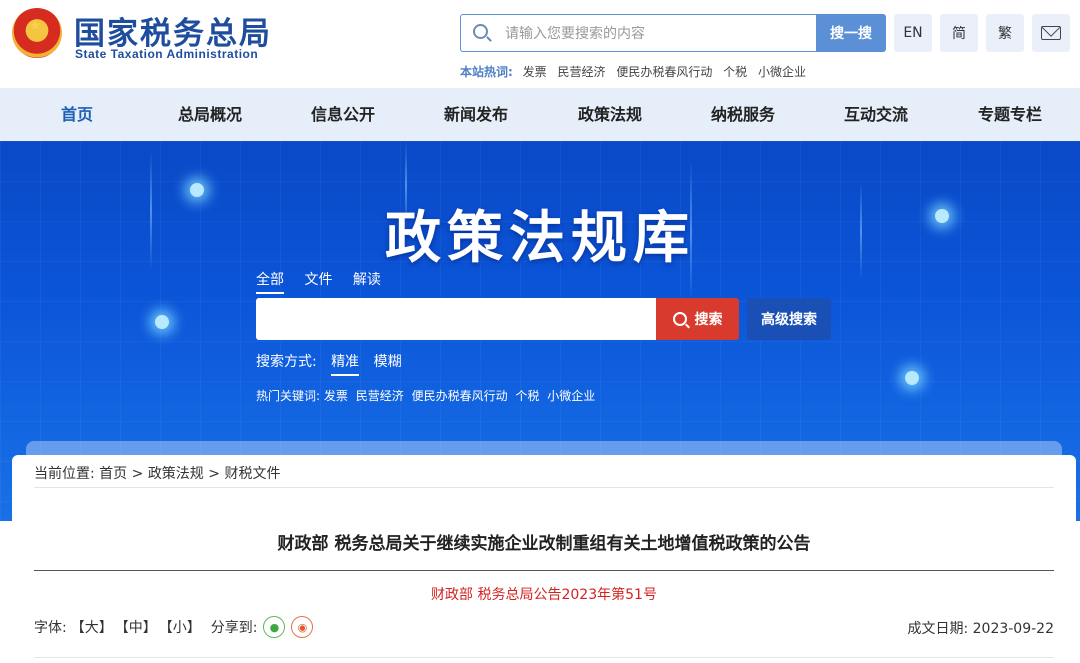 Image resolution: width=1080 pixels, height=663 pixels. What do you see at coordinates (460, 396) in the screenshot?
I see `hot-keyword-link: 便民办税春风行动` at bounding box center [460, 396].